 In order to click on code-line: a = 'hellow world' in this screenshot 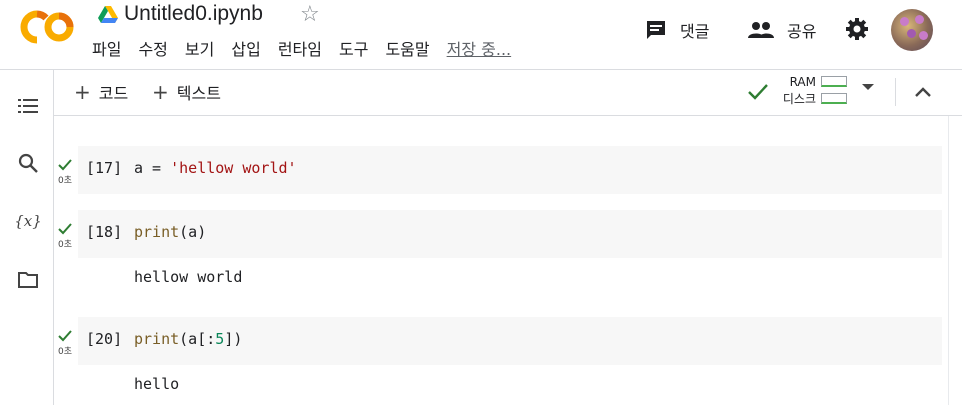, I will do `click(215, 168)`.